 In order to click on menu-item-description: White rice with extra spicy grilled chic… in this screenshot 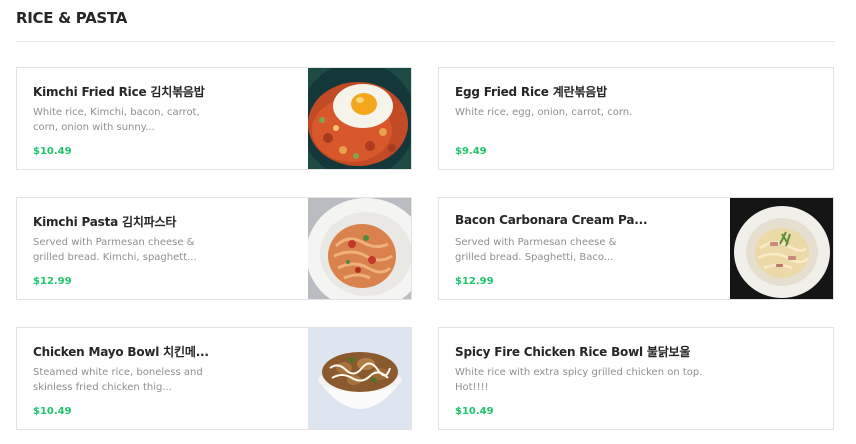, I will do `click(579, 380)`.